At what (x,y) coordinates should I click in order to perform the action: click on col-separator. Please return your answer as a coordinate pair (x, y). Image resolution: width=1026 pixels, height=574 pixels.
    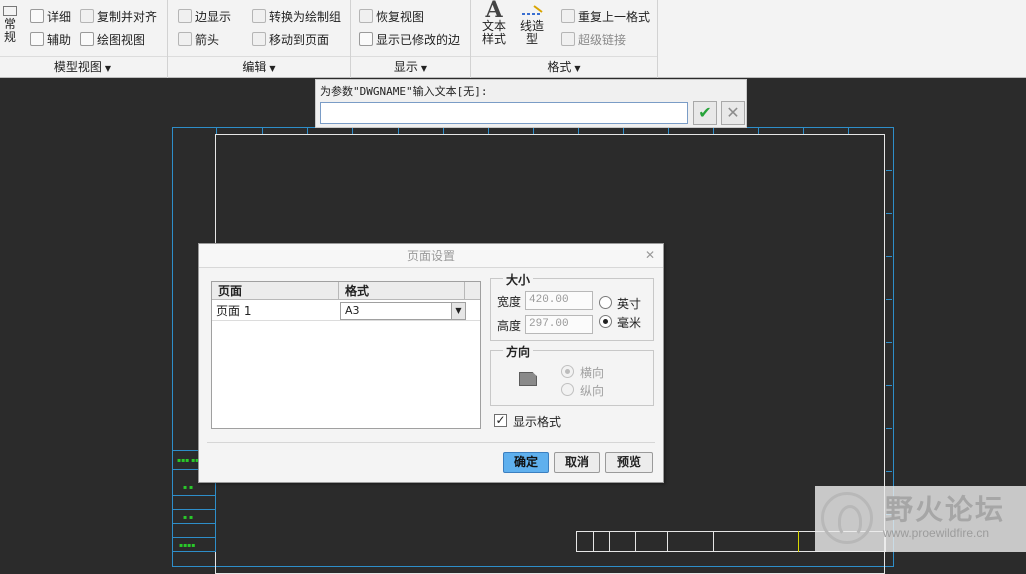
    Looking at the image, I should click on (464, 291).